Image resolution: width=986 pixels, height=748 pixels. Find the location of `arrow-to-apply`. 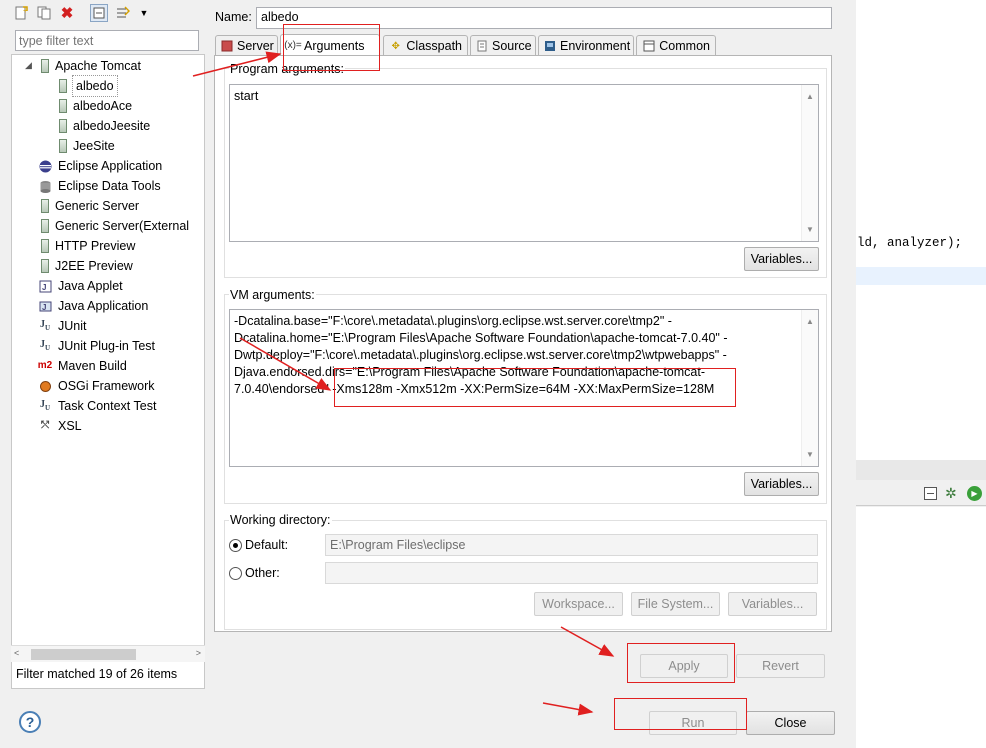

arrow-to-apply is located at coordinates (587, 641).